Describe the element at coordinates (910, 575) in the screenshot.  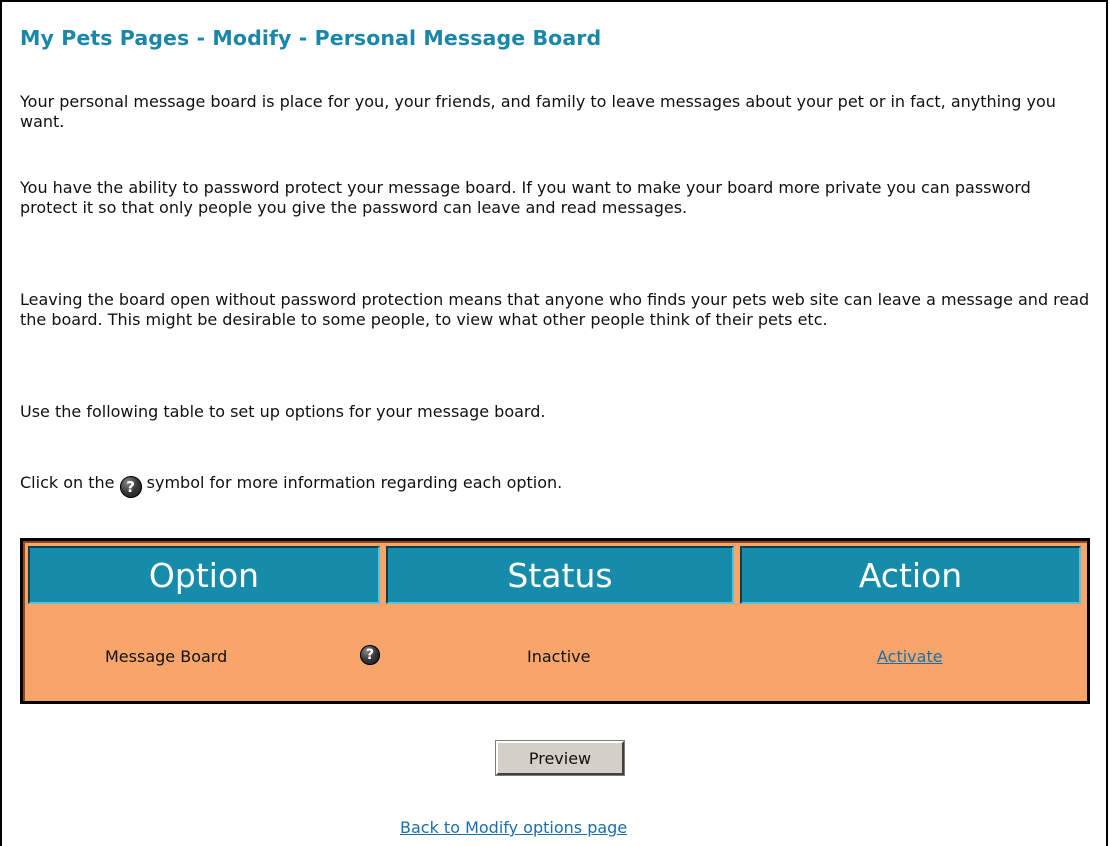
I see `column-header-action: Action` at that location.